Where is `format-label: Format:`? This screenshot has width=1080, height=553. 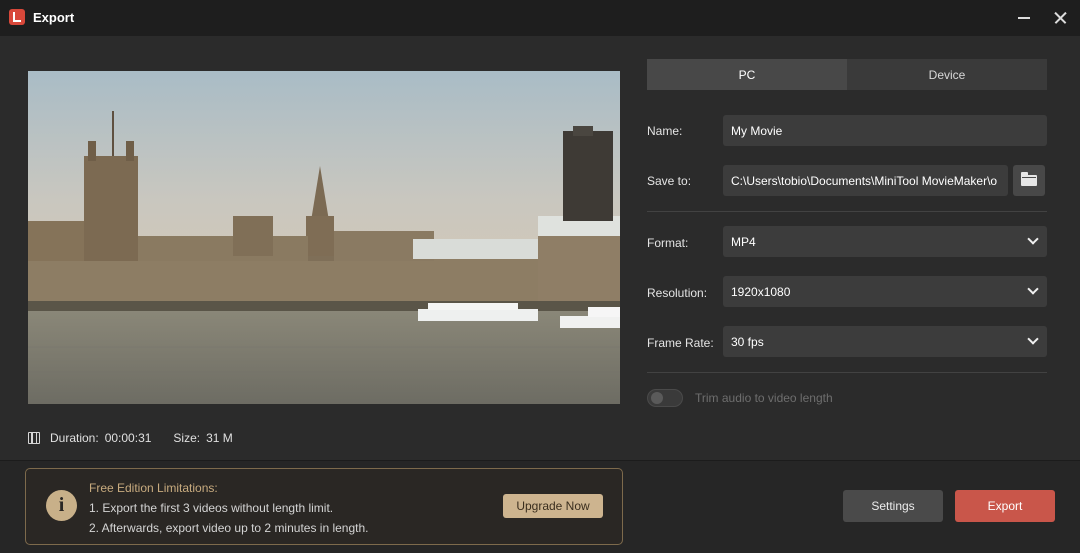 format-label: Format: is located at coordinates (668, 243).